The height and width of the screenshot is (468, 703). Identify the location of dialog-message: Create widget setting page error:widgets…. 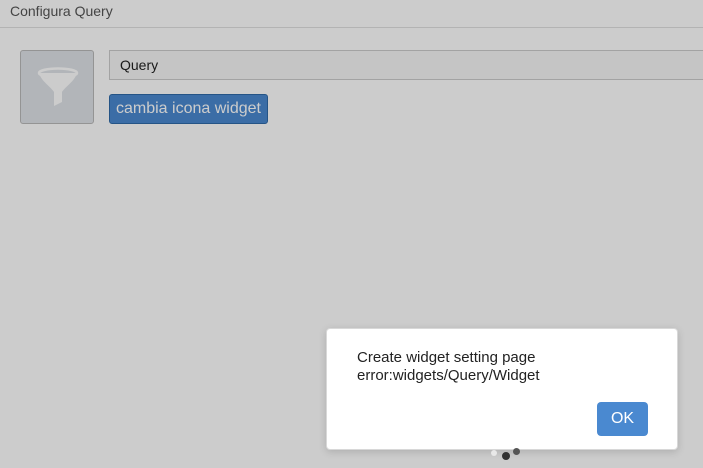
(507, 367).